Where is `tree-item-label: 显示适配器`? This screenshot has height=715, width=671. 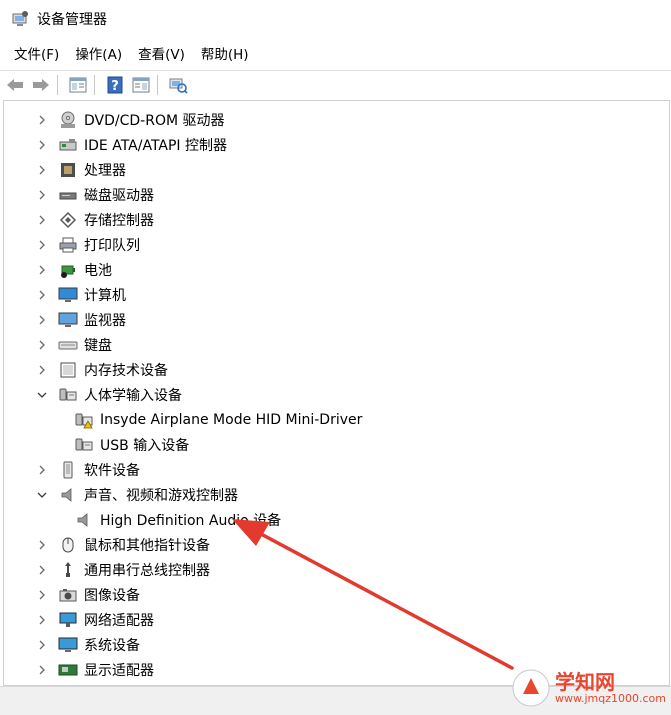
tree-item-label: 显示适配器 is located at coordinates (119, 670).